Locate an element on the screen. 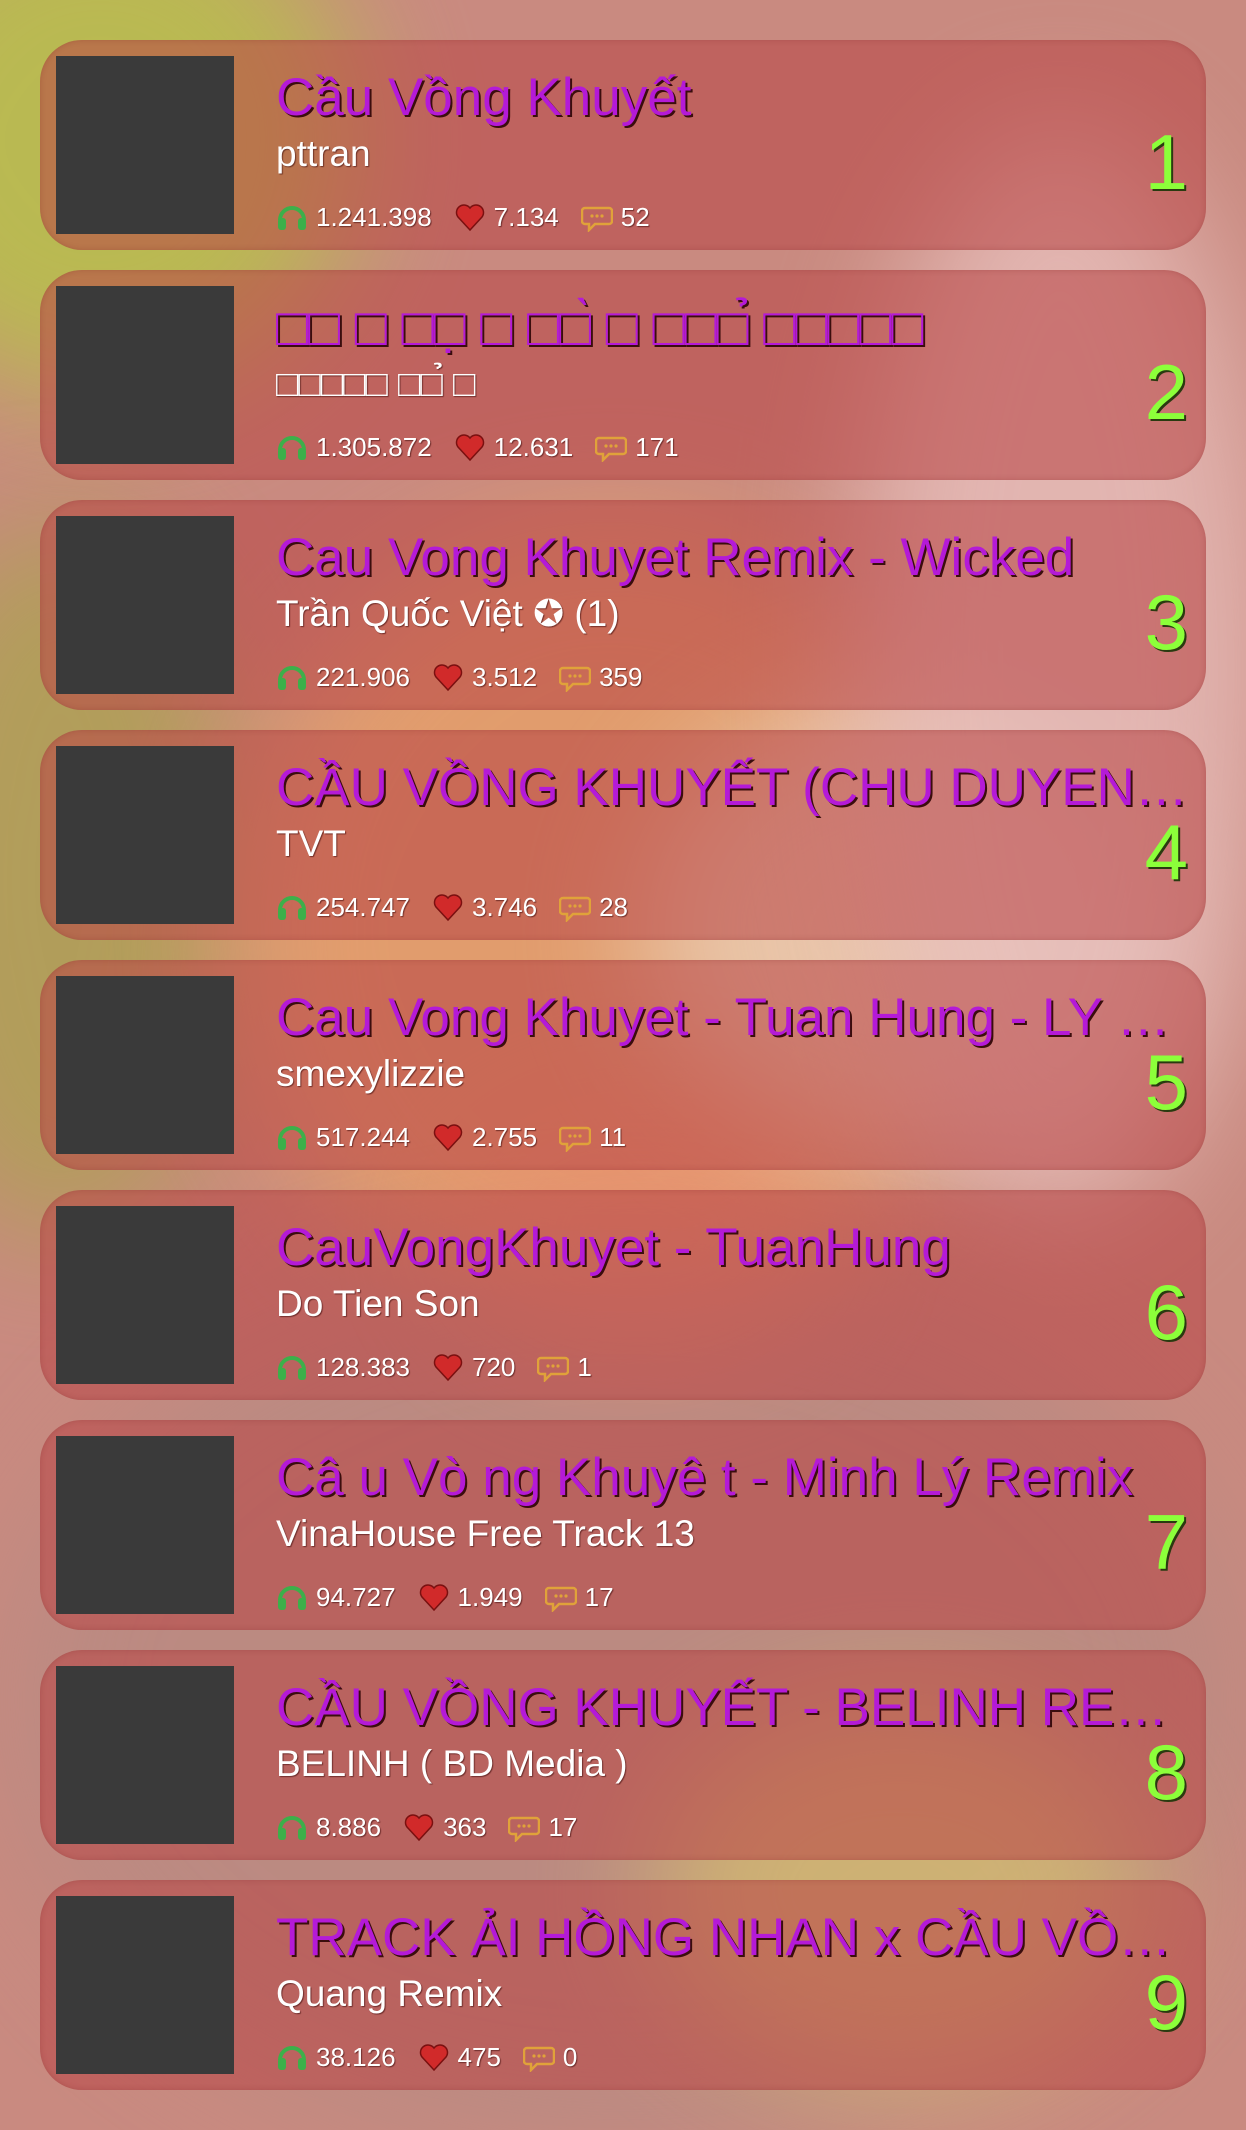 Image resolution: width=1246 pixels, height=2130 pixels. track-artist: Do Tien Son is located at coordinates (676, 1304).